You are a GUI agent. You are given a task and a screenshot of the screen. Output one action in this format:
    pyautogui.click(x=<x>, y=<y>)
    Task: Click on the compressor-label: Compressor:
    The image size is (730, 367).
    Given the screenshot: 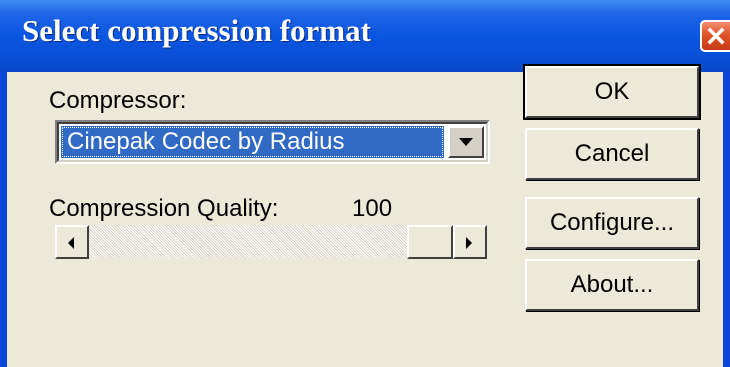 What is the action you would take?
    pyautogui.click(x=118, y=100)
    